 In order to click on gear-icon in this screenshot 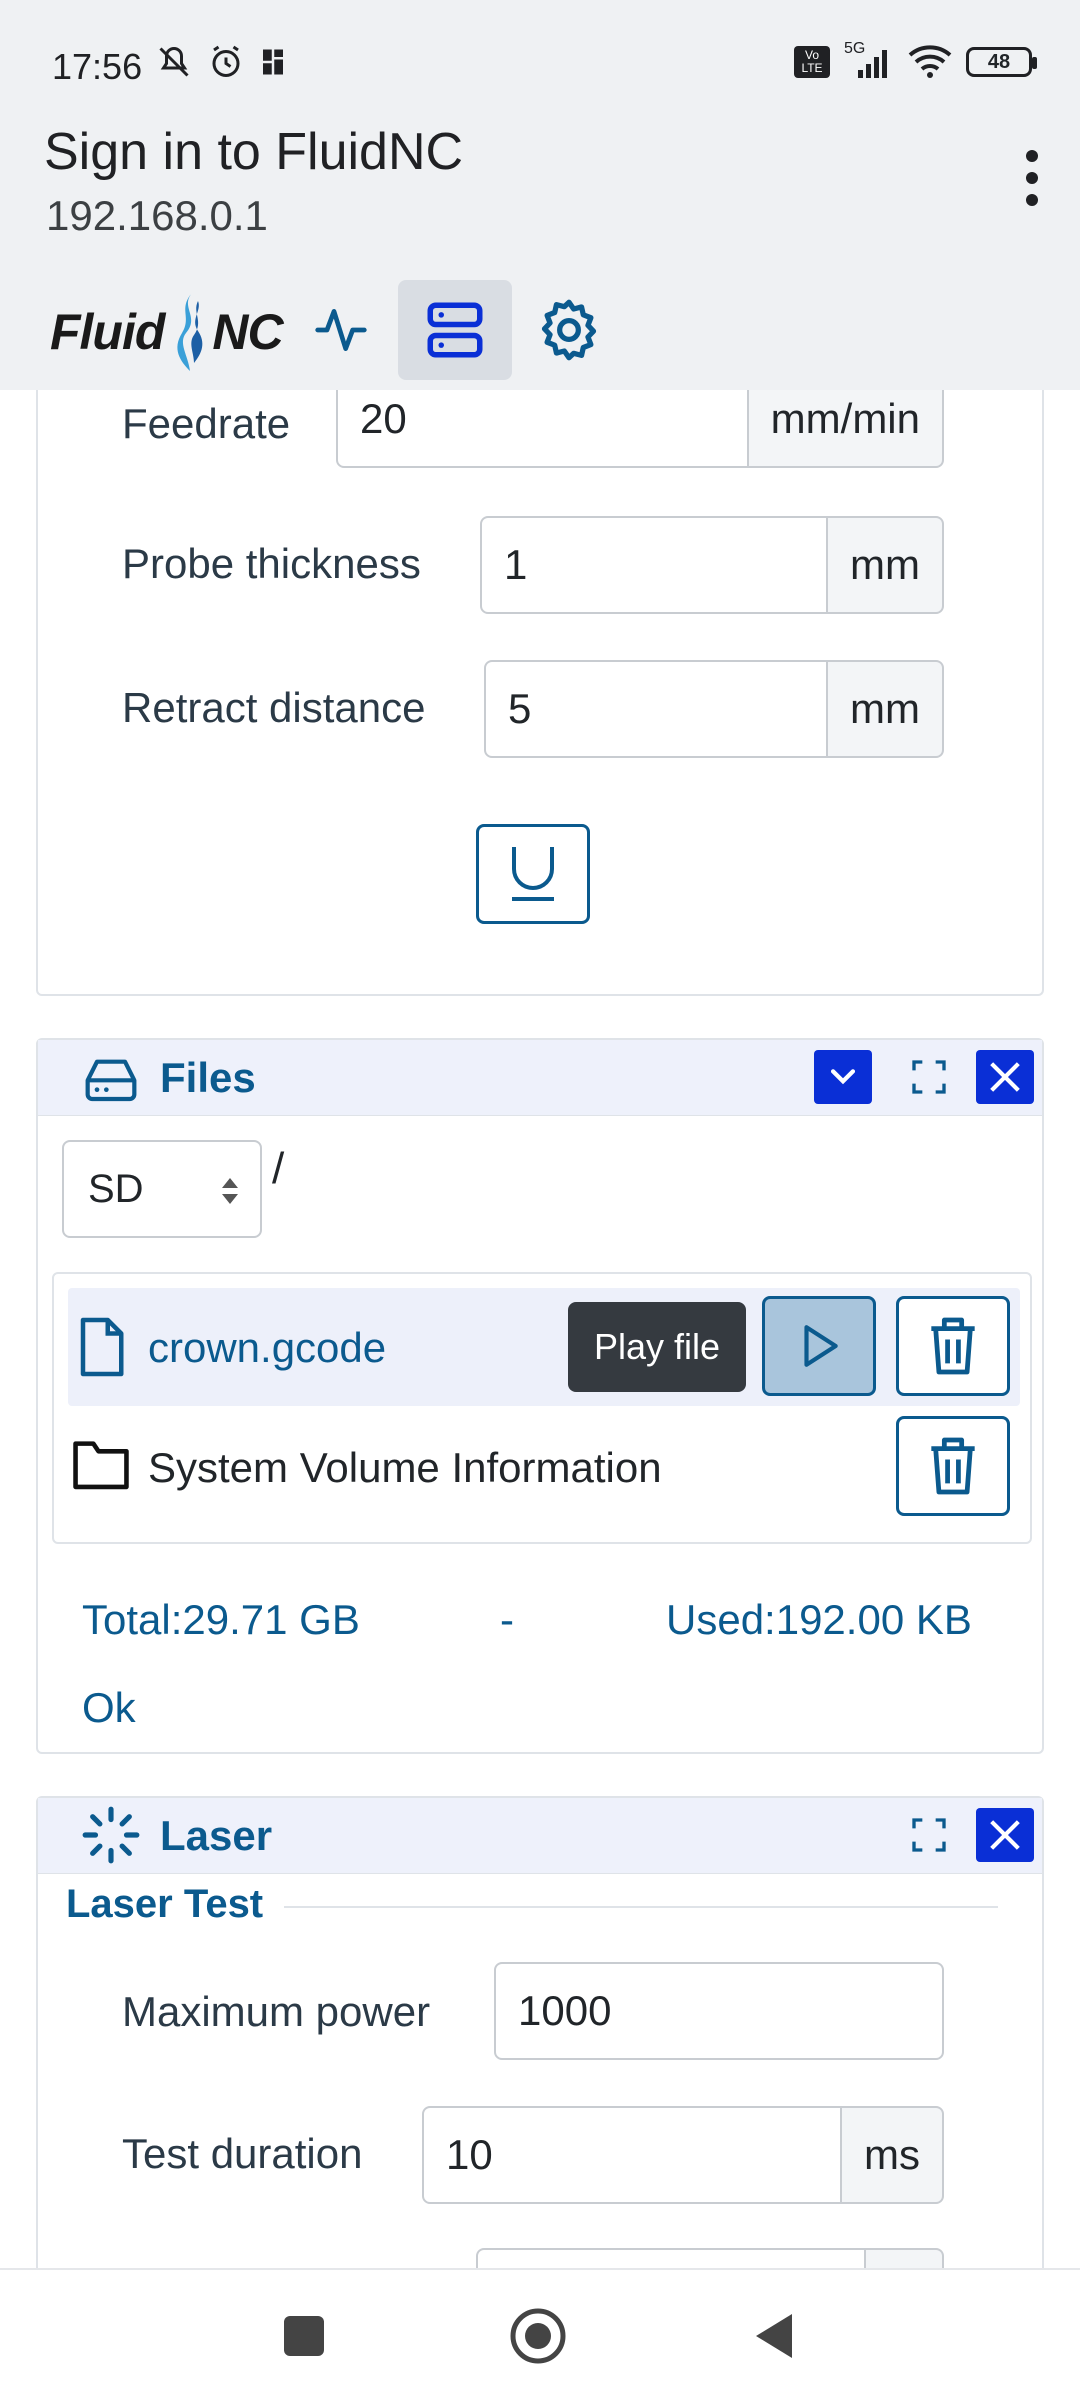, I will do `click(569, 330)`.